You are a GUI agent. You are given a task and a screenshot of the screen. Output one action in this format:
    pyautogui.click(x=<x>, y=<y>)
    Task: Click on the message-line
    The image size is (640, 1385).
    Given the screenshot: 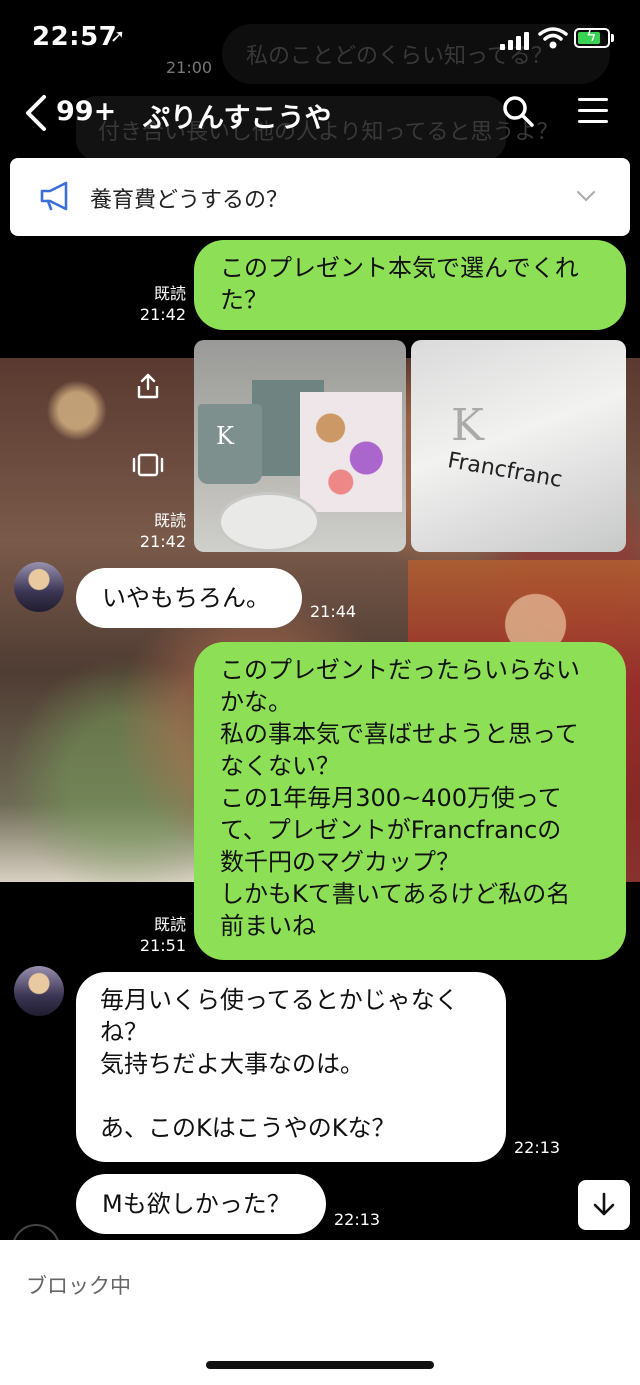 What is the action you would take?
    pyautogui.click(x=291, y=1096)
    